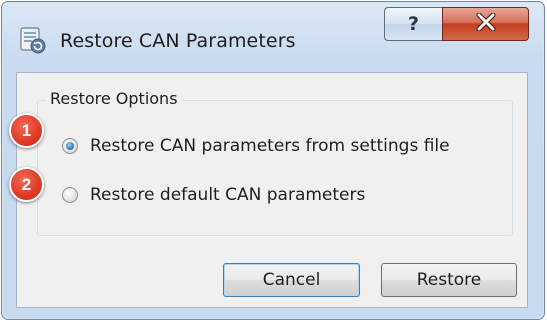 This screenshot has height=322, width=547. I want to click on close-button, so click(485, 24).